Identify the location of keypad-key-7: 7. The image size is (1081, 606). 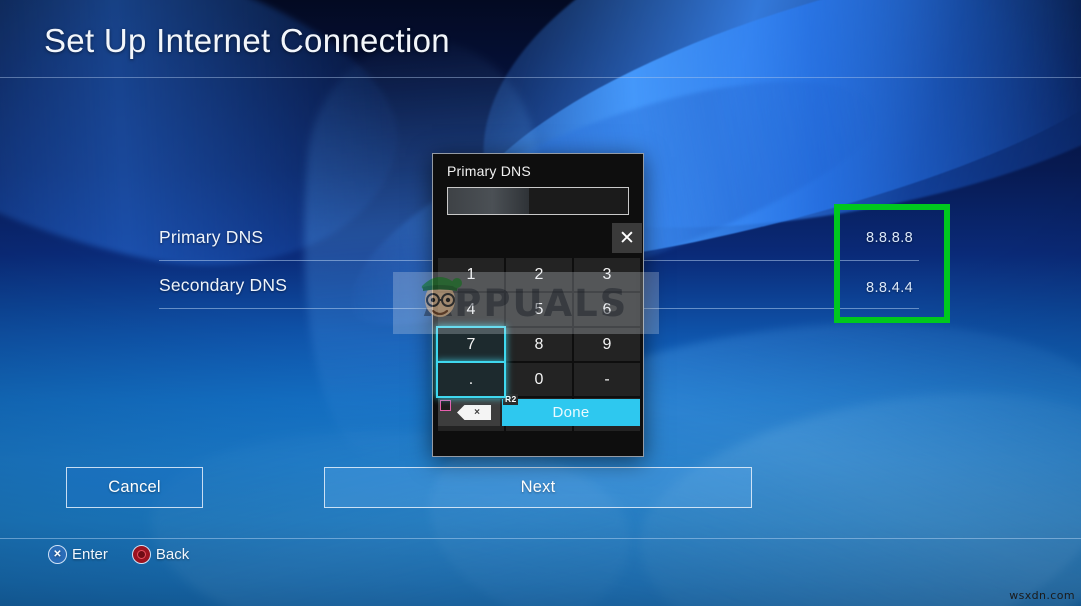
(471, 344).